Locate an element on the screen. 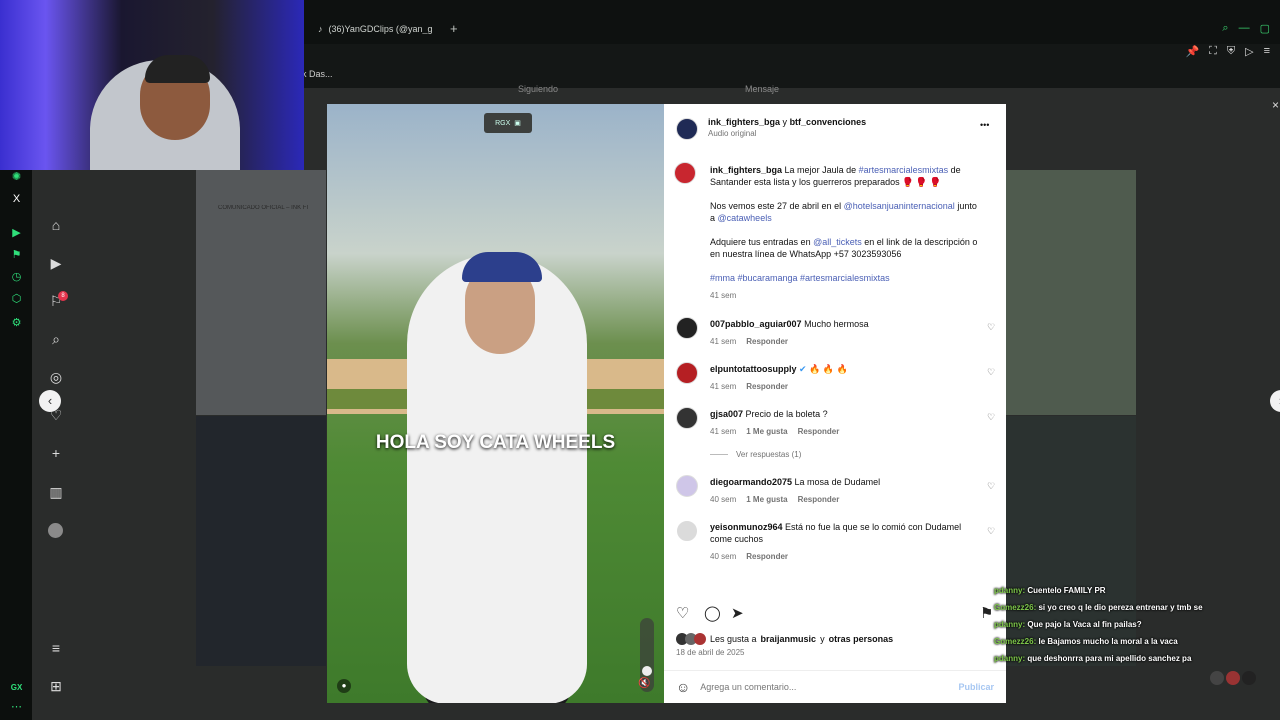 This screenshot has height=720, width=1280. chatgpt-icon: ✺ is located at coordinates (16, 177).